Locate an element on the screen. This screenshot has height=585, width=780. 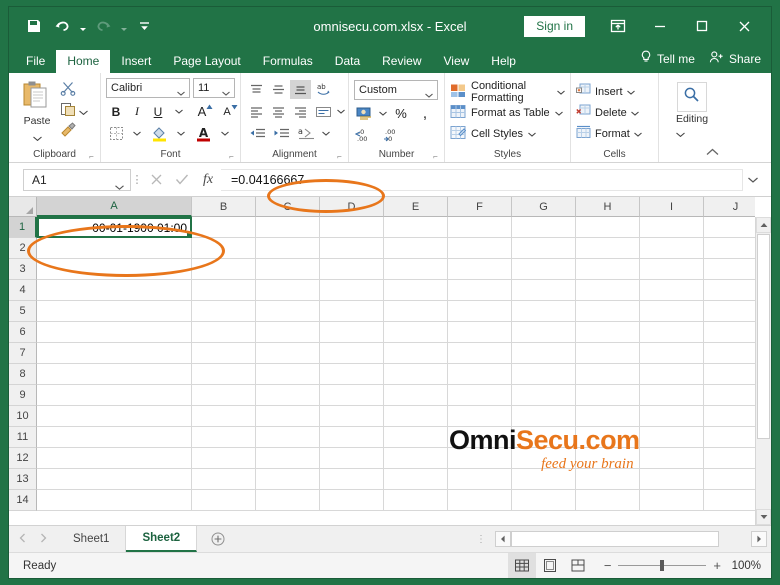
fill-color-button is located at coordinates (159, 133).